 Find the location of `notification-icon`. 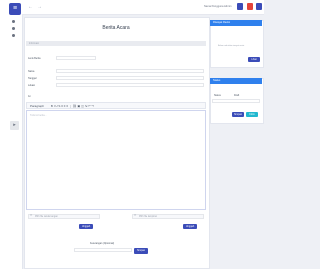

notification-icon is located at coordinates (250, 6).